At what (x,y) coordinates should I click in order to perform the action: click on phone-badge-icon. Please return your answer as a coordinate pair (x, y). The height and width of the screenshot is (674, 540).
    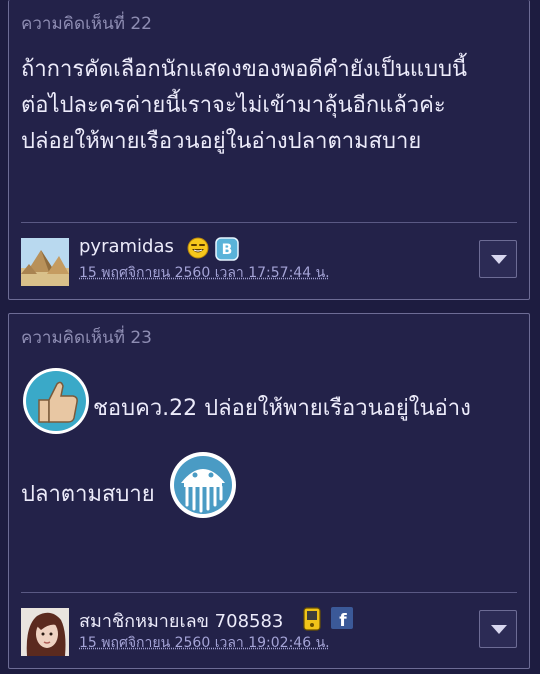
    Looking at the image, I should click on (312, 621).